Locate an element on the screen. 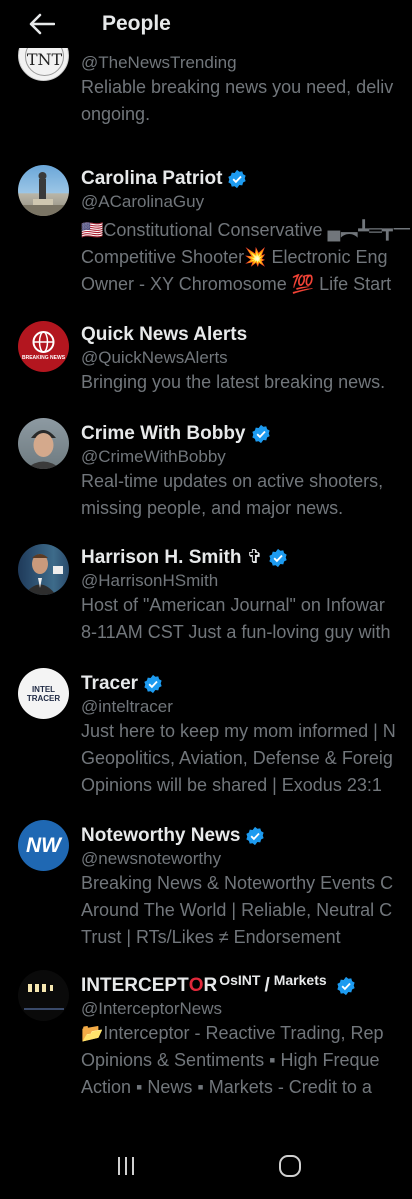  user-handle: @newsnoteworthy is located at coordinates (151, 858).